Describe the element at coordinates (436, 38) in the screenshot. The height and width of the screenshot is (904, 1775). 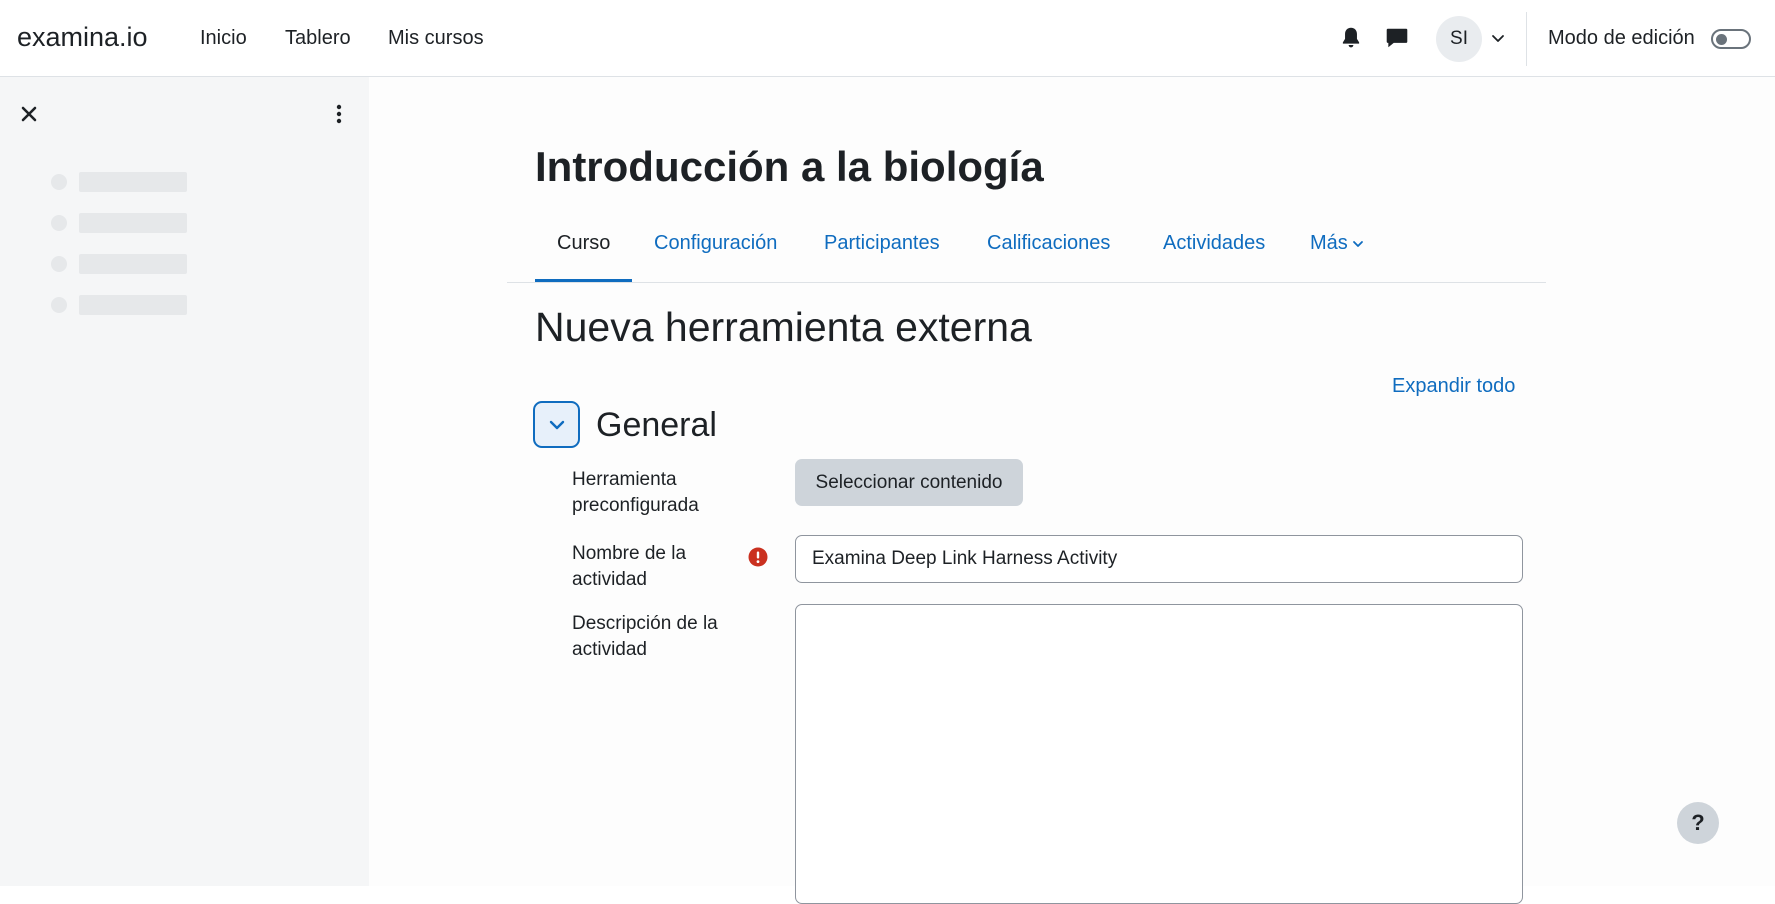
I see `nav-link-mis-cursos: Mis cursos` at that location.